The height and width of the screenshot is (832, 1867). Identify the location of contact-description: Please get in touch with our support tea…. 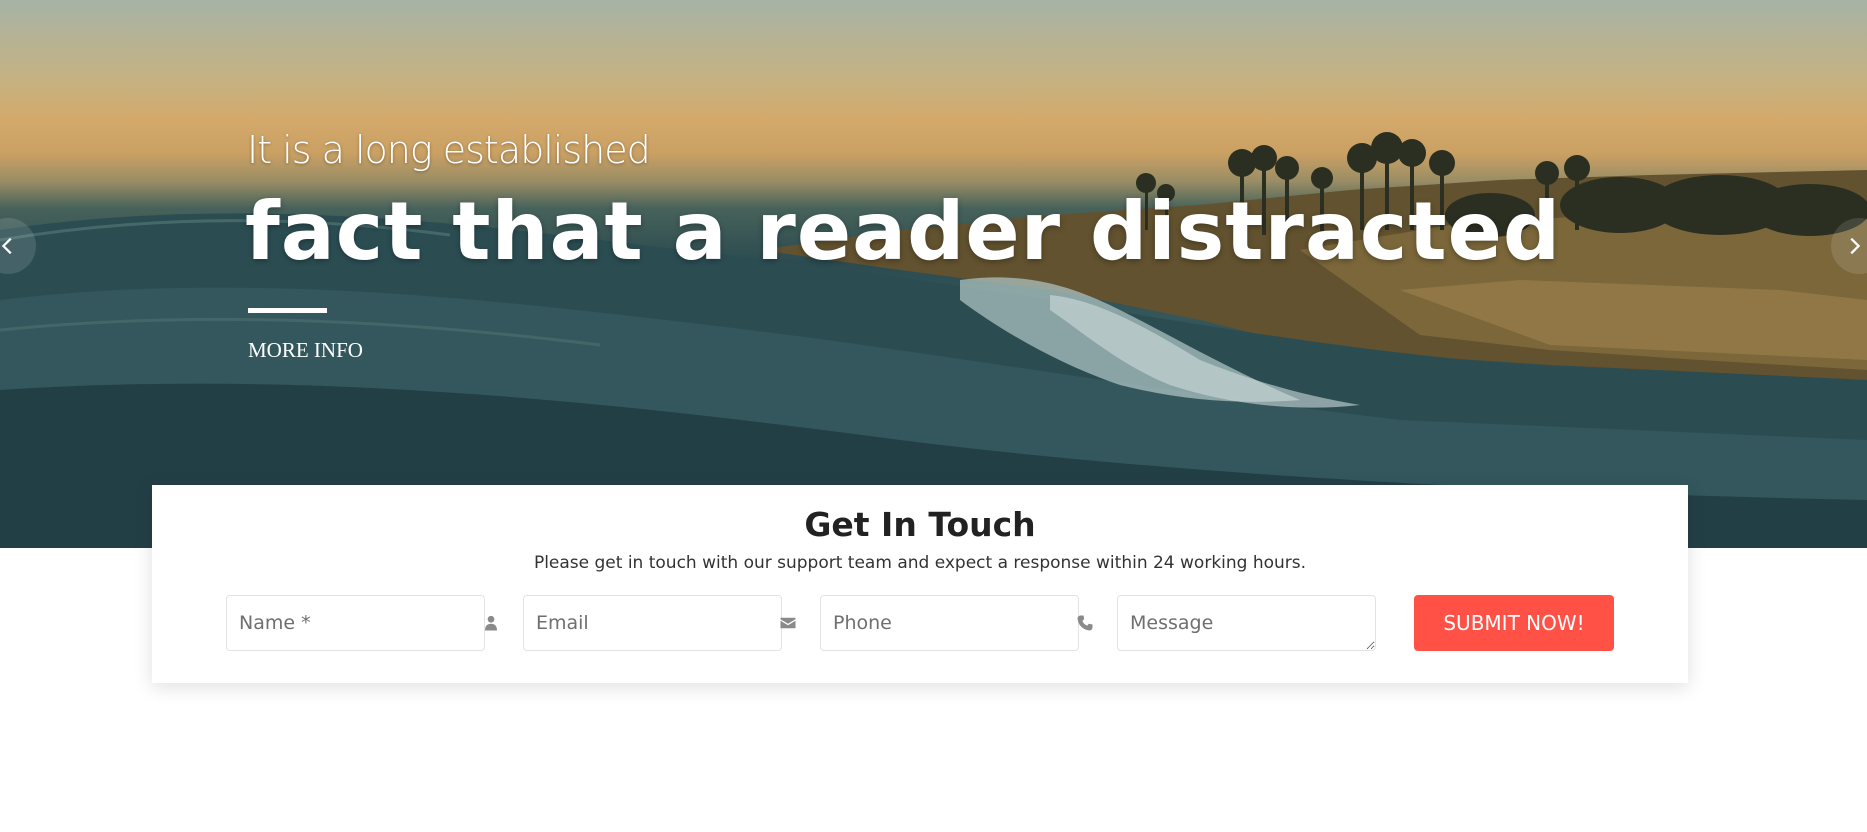
(920, 563).